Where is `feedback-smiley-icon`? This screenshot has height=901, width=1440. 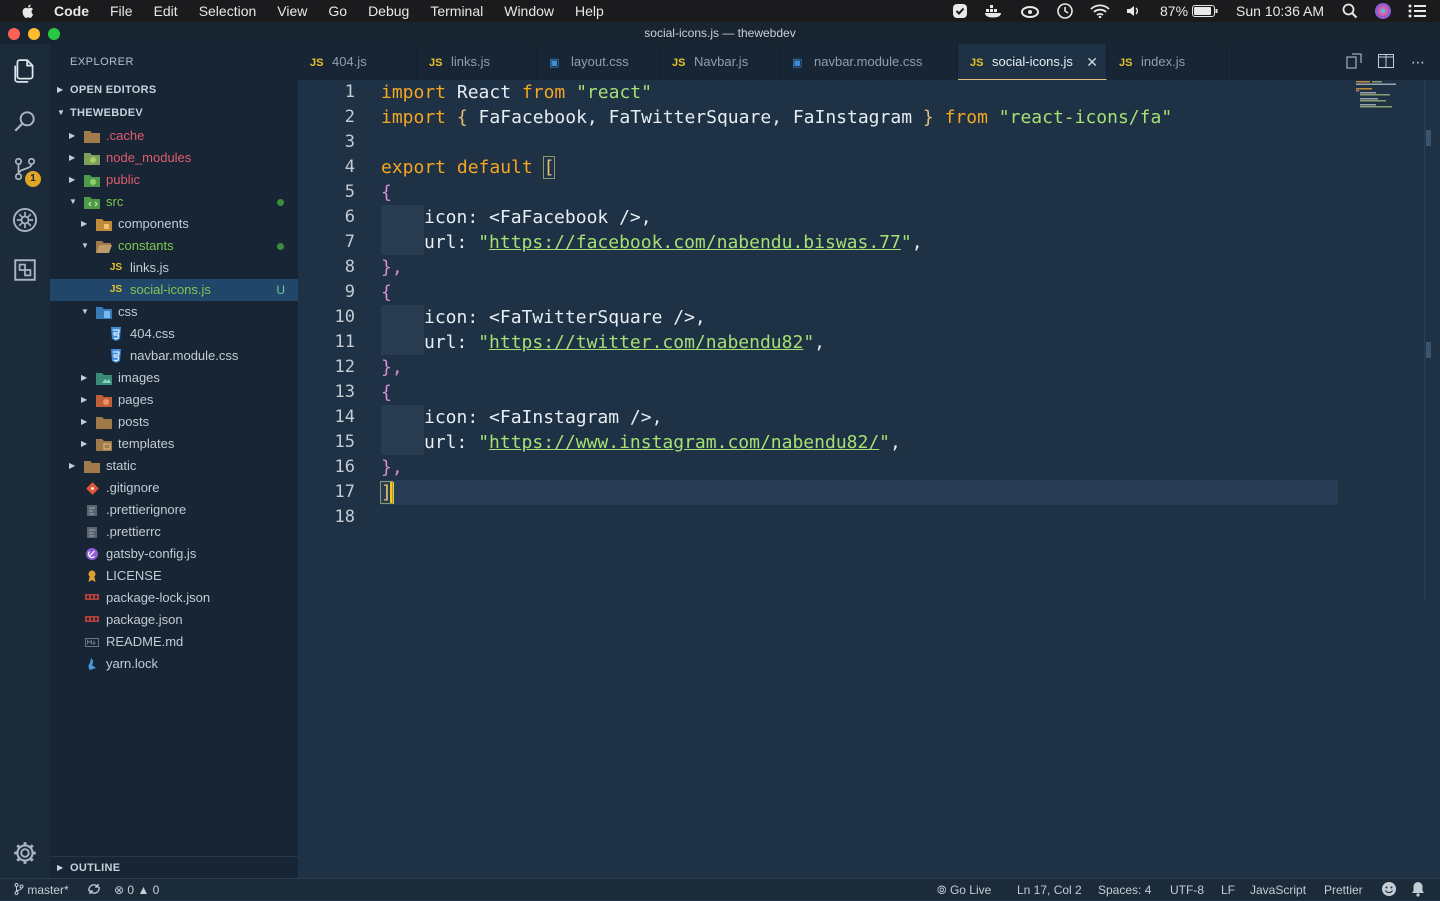
feedback-smiley-icon is located at coordinates (1389, 890).